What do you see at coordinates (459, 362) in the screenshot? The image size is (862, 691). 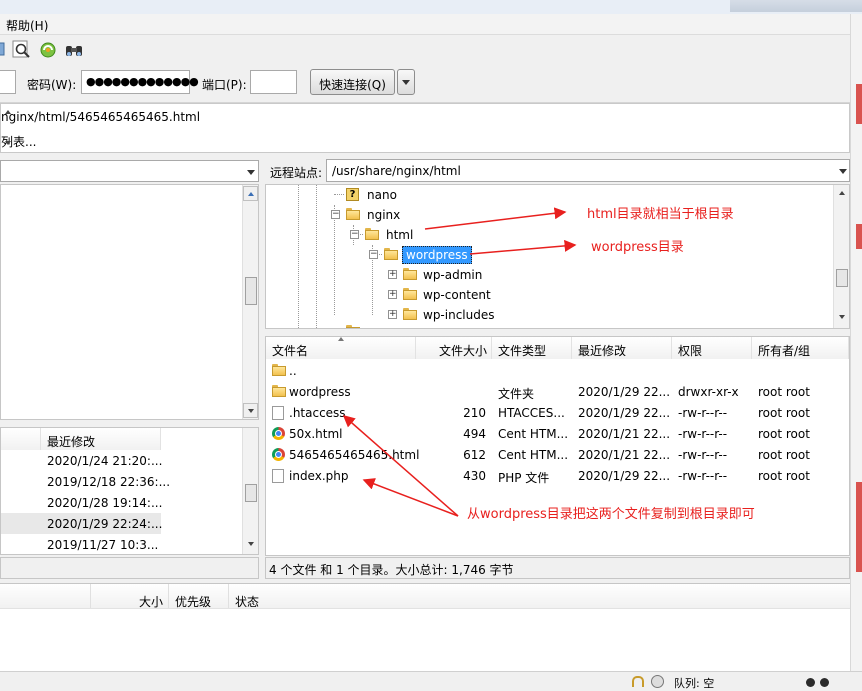 I see `annotation-overlay` at bounding box center [459, 362].